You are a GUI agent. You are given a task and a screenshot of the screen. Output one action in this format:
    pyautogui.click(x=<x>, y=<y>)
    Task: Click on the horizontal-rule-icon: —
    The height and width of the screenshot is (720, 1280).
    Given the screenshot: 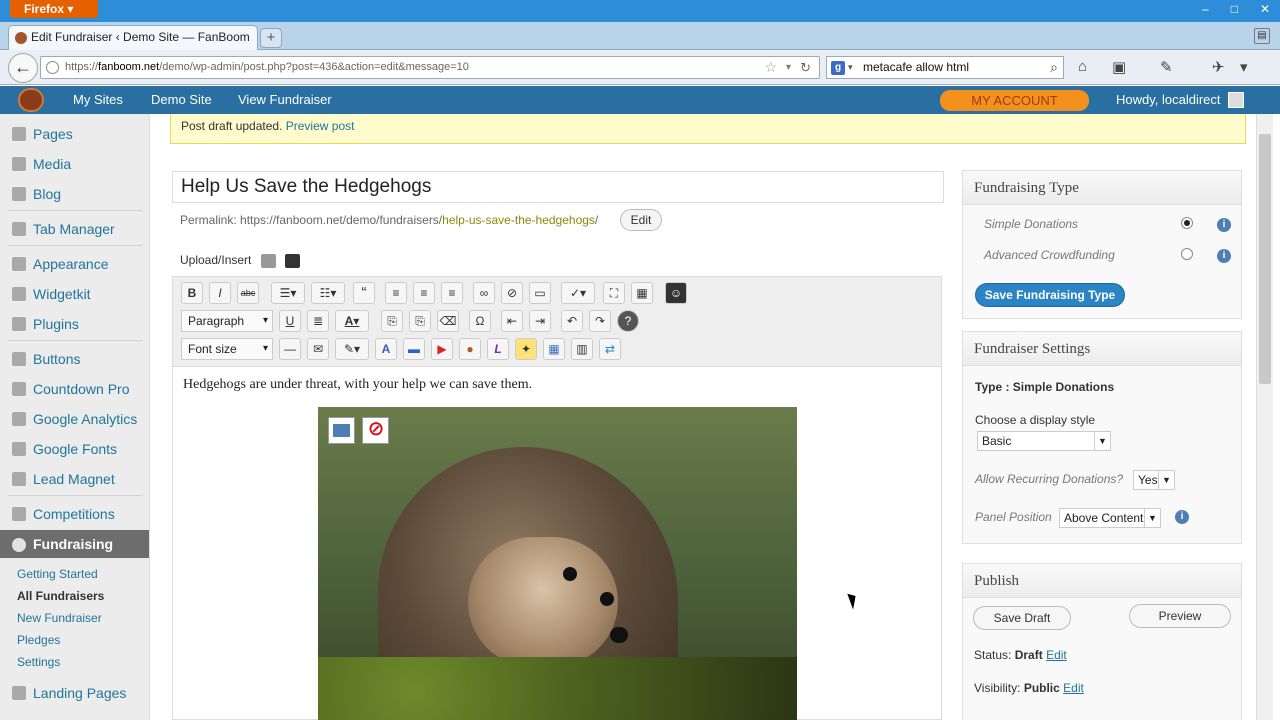 What is the action you would take?
    pyautogui.click(x=290, y=349)
    